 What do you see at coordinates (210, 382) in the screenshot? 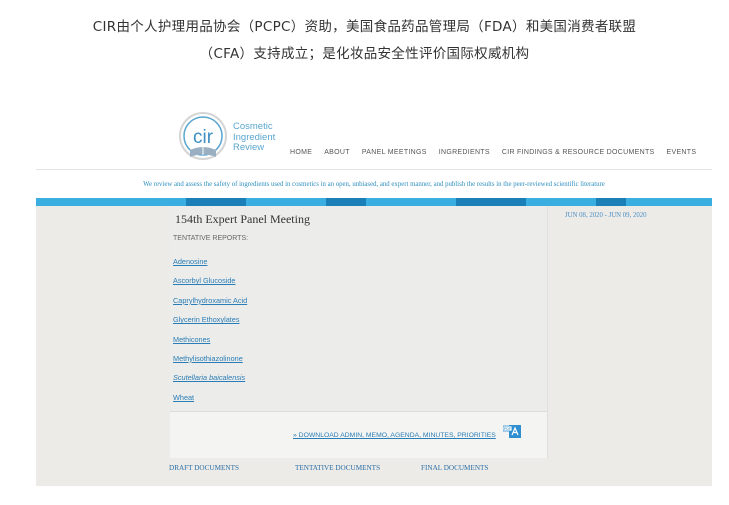
I see `report-link-scutellaria-baicalensis: Scutellaria baicalensis` at bounding box center [210, 382].